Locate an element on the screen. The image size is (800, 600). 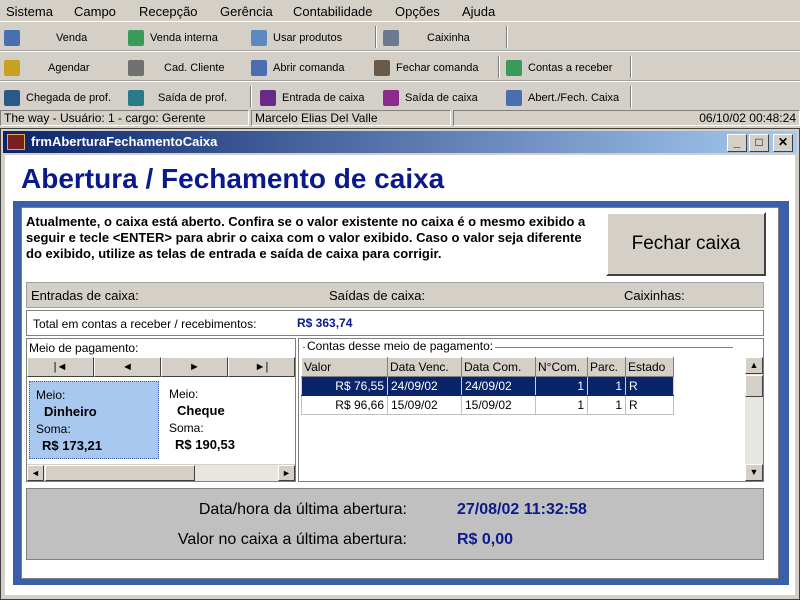
horizontal-scrollbar: ◄ ► is located at coordinates (161, 472).